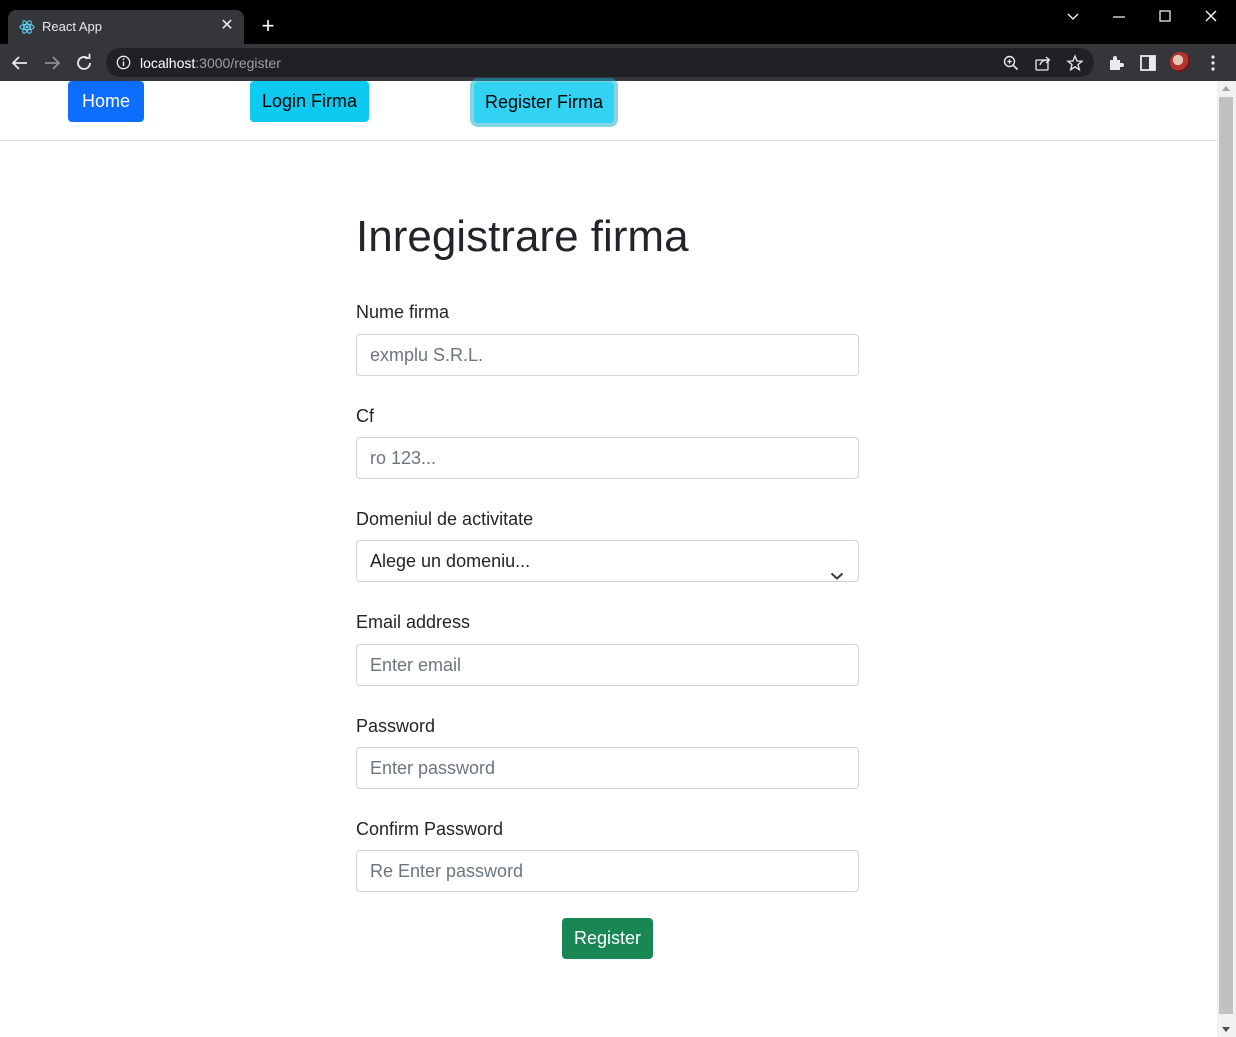 The height and width of the screenshot is (1037, 1236). Describe the element at coordinates (72, 26) in the screenshot. I see `tab-title: React App` at that location.